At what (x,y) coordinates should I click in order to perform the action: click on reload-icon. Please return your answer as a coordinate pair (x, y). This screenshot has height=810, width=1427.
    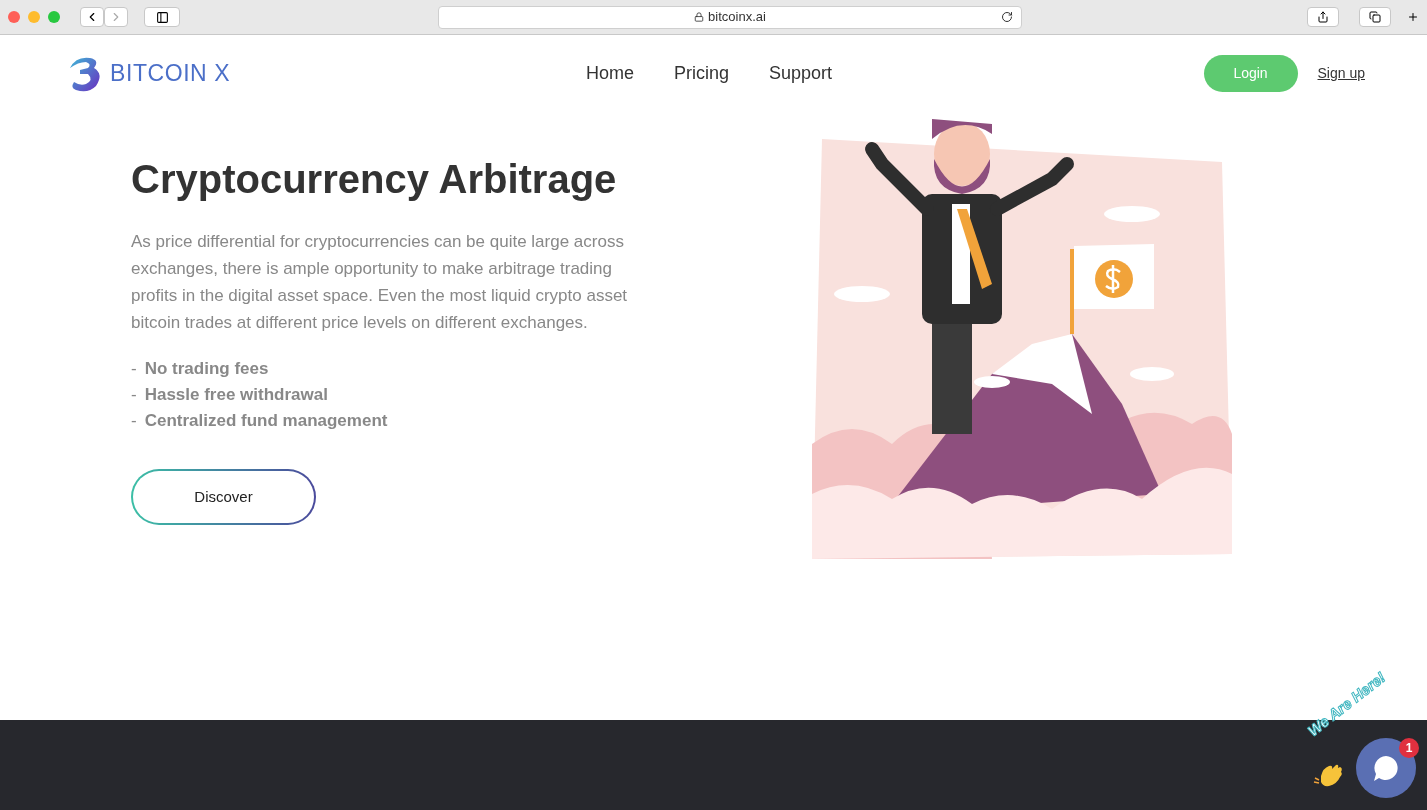
    Looking at the image, I should click on (1007, 17).